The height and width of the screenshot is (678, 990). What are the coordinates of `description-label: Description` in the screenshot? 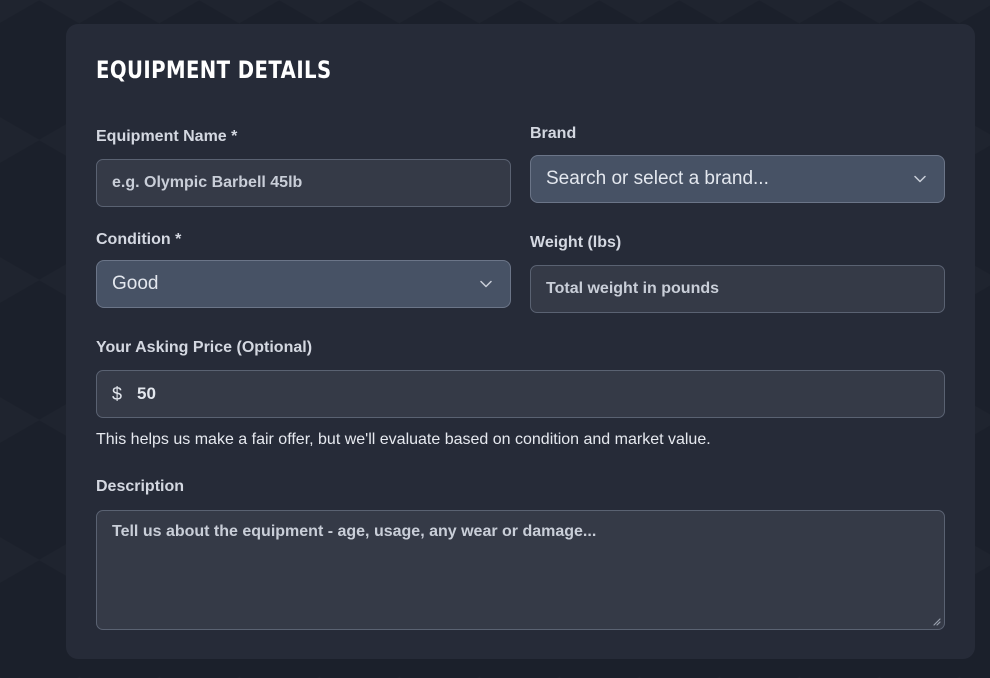 It's located at (140, 486).